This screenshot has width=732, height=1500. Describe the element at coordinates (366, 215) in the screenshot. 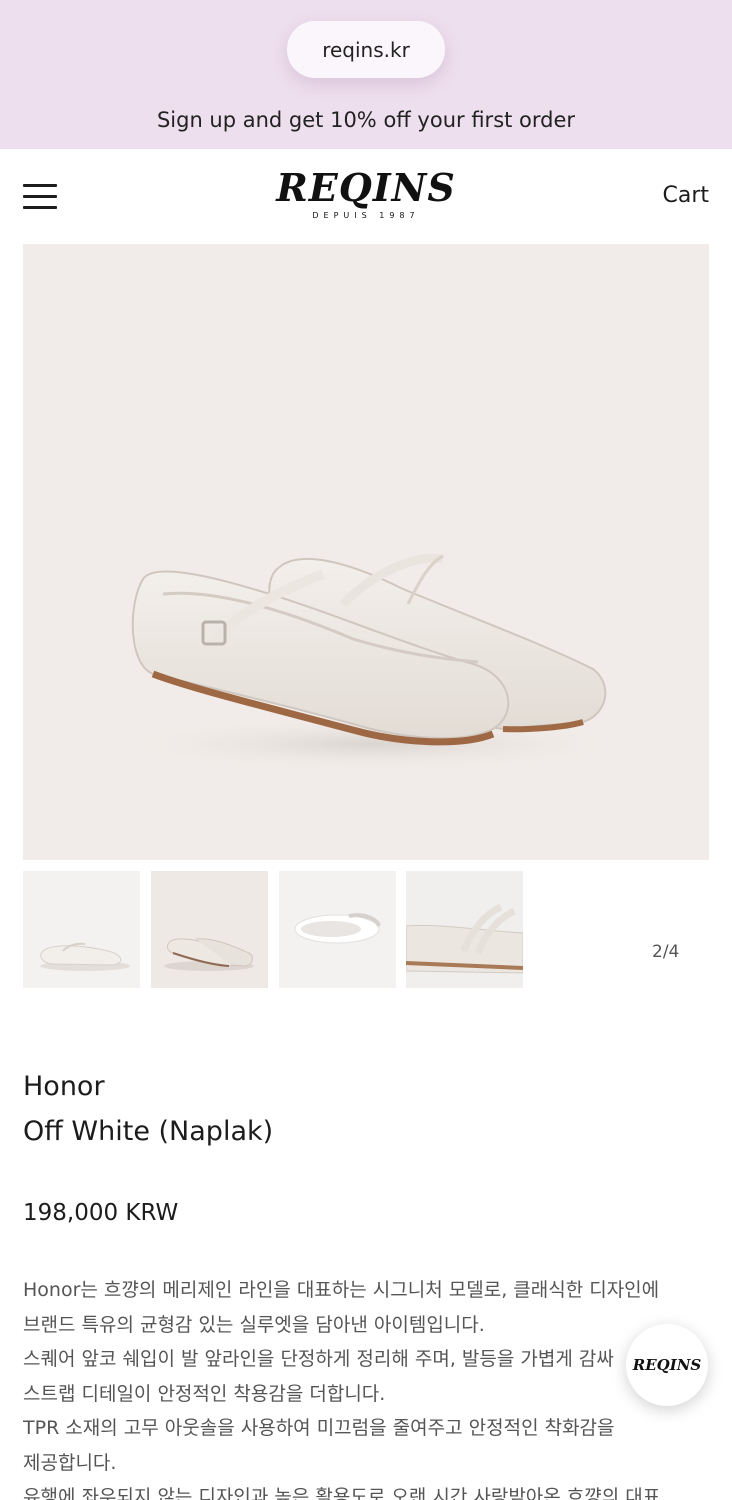

I see `logo-tagline: DEPUIS 1987` at that location.